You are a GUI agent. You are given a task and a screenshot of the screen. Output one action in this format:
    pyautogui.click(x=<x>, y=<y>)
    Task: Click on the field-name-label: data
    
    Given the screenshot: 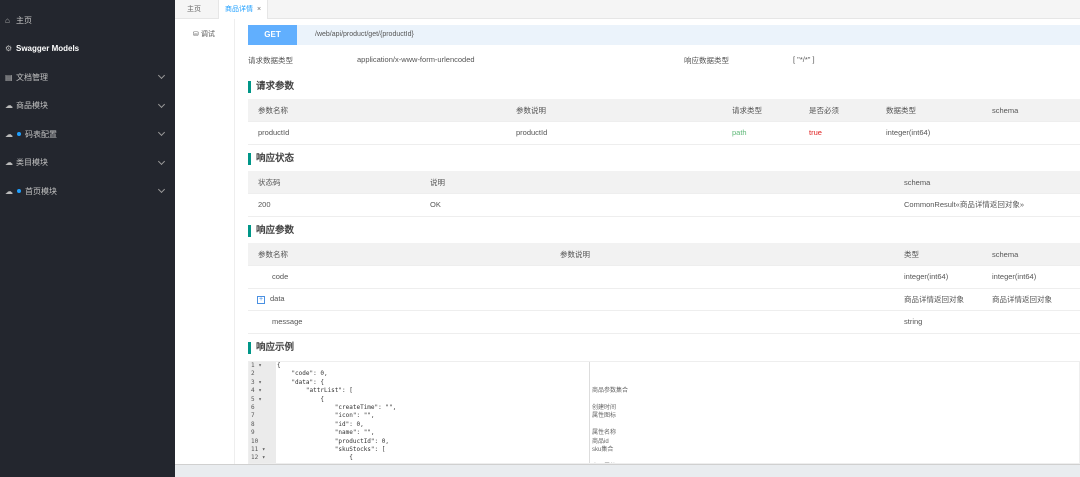 What is the action you would take?
    pyautogui.click(x=277, y=299)
    